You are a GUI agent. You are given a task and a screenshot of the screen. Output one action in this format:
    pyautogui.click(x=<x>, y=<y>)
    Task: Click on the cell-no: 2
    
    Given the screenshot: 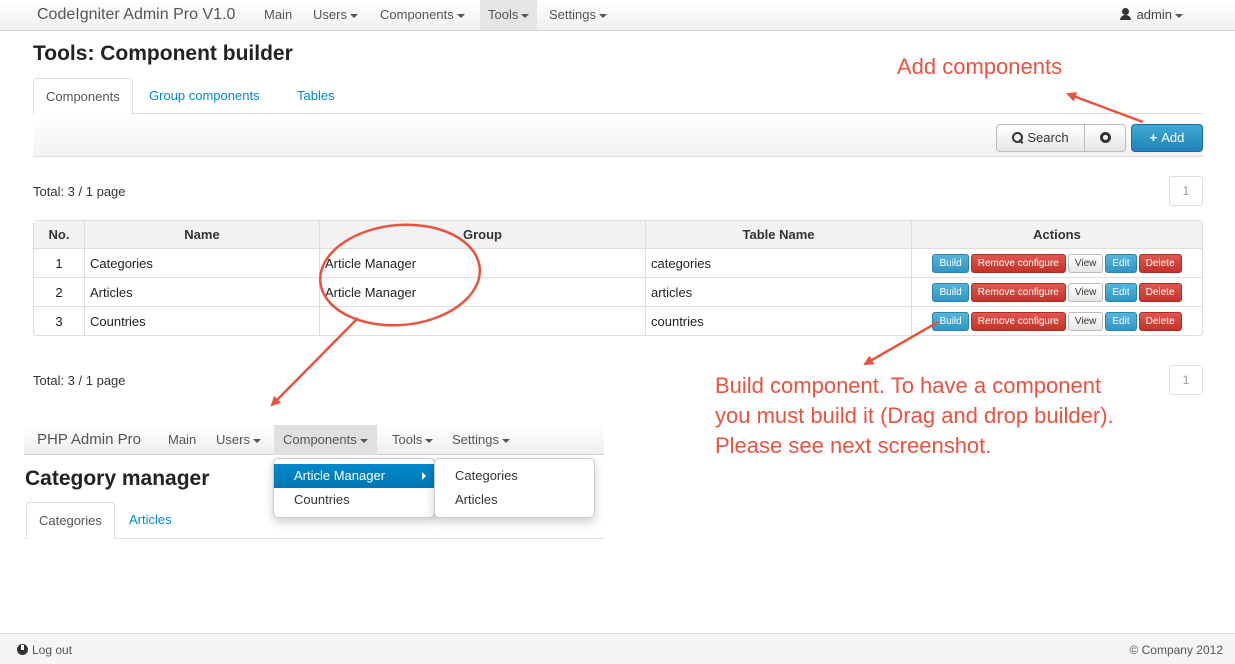 What is the action you would take?
    pyautogui.click(x=59, y=291)
    